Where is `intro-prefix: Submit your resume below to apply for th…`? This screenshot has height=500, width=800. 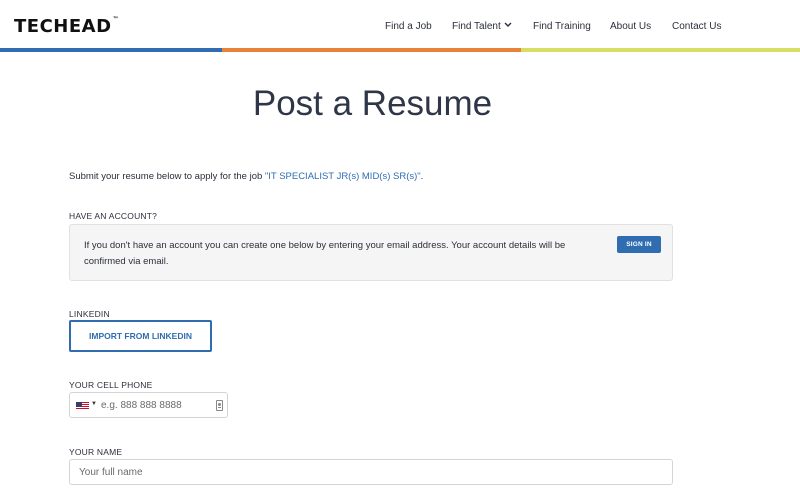 intro-prefix: Submit your resume below to apply for th… is located at coordinates (167, 176).